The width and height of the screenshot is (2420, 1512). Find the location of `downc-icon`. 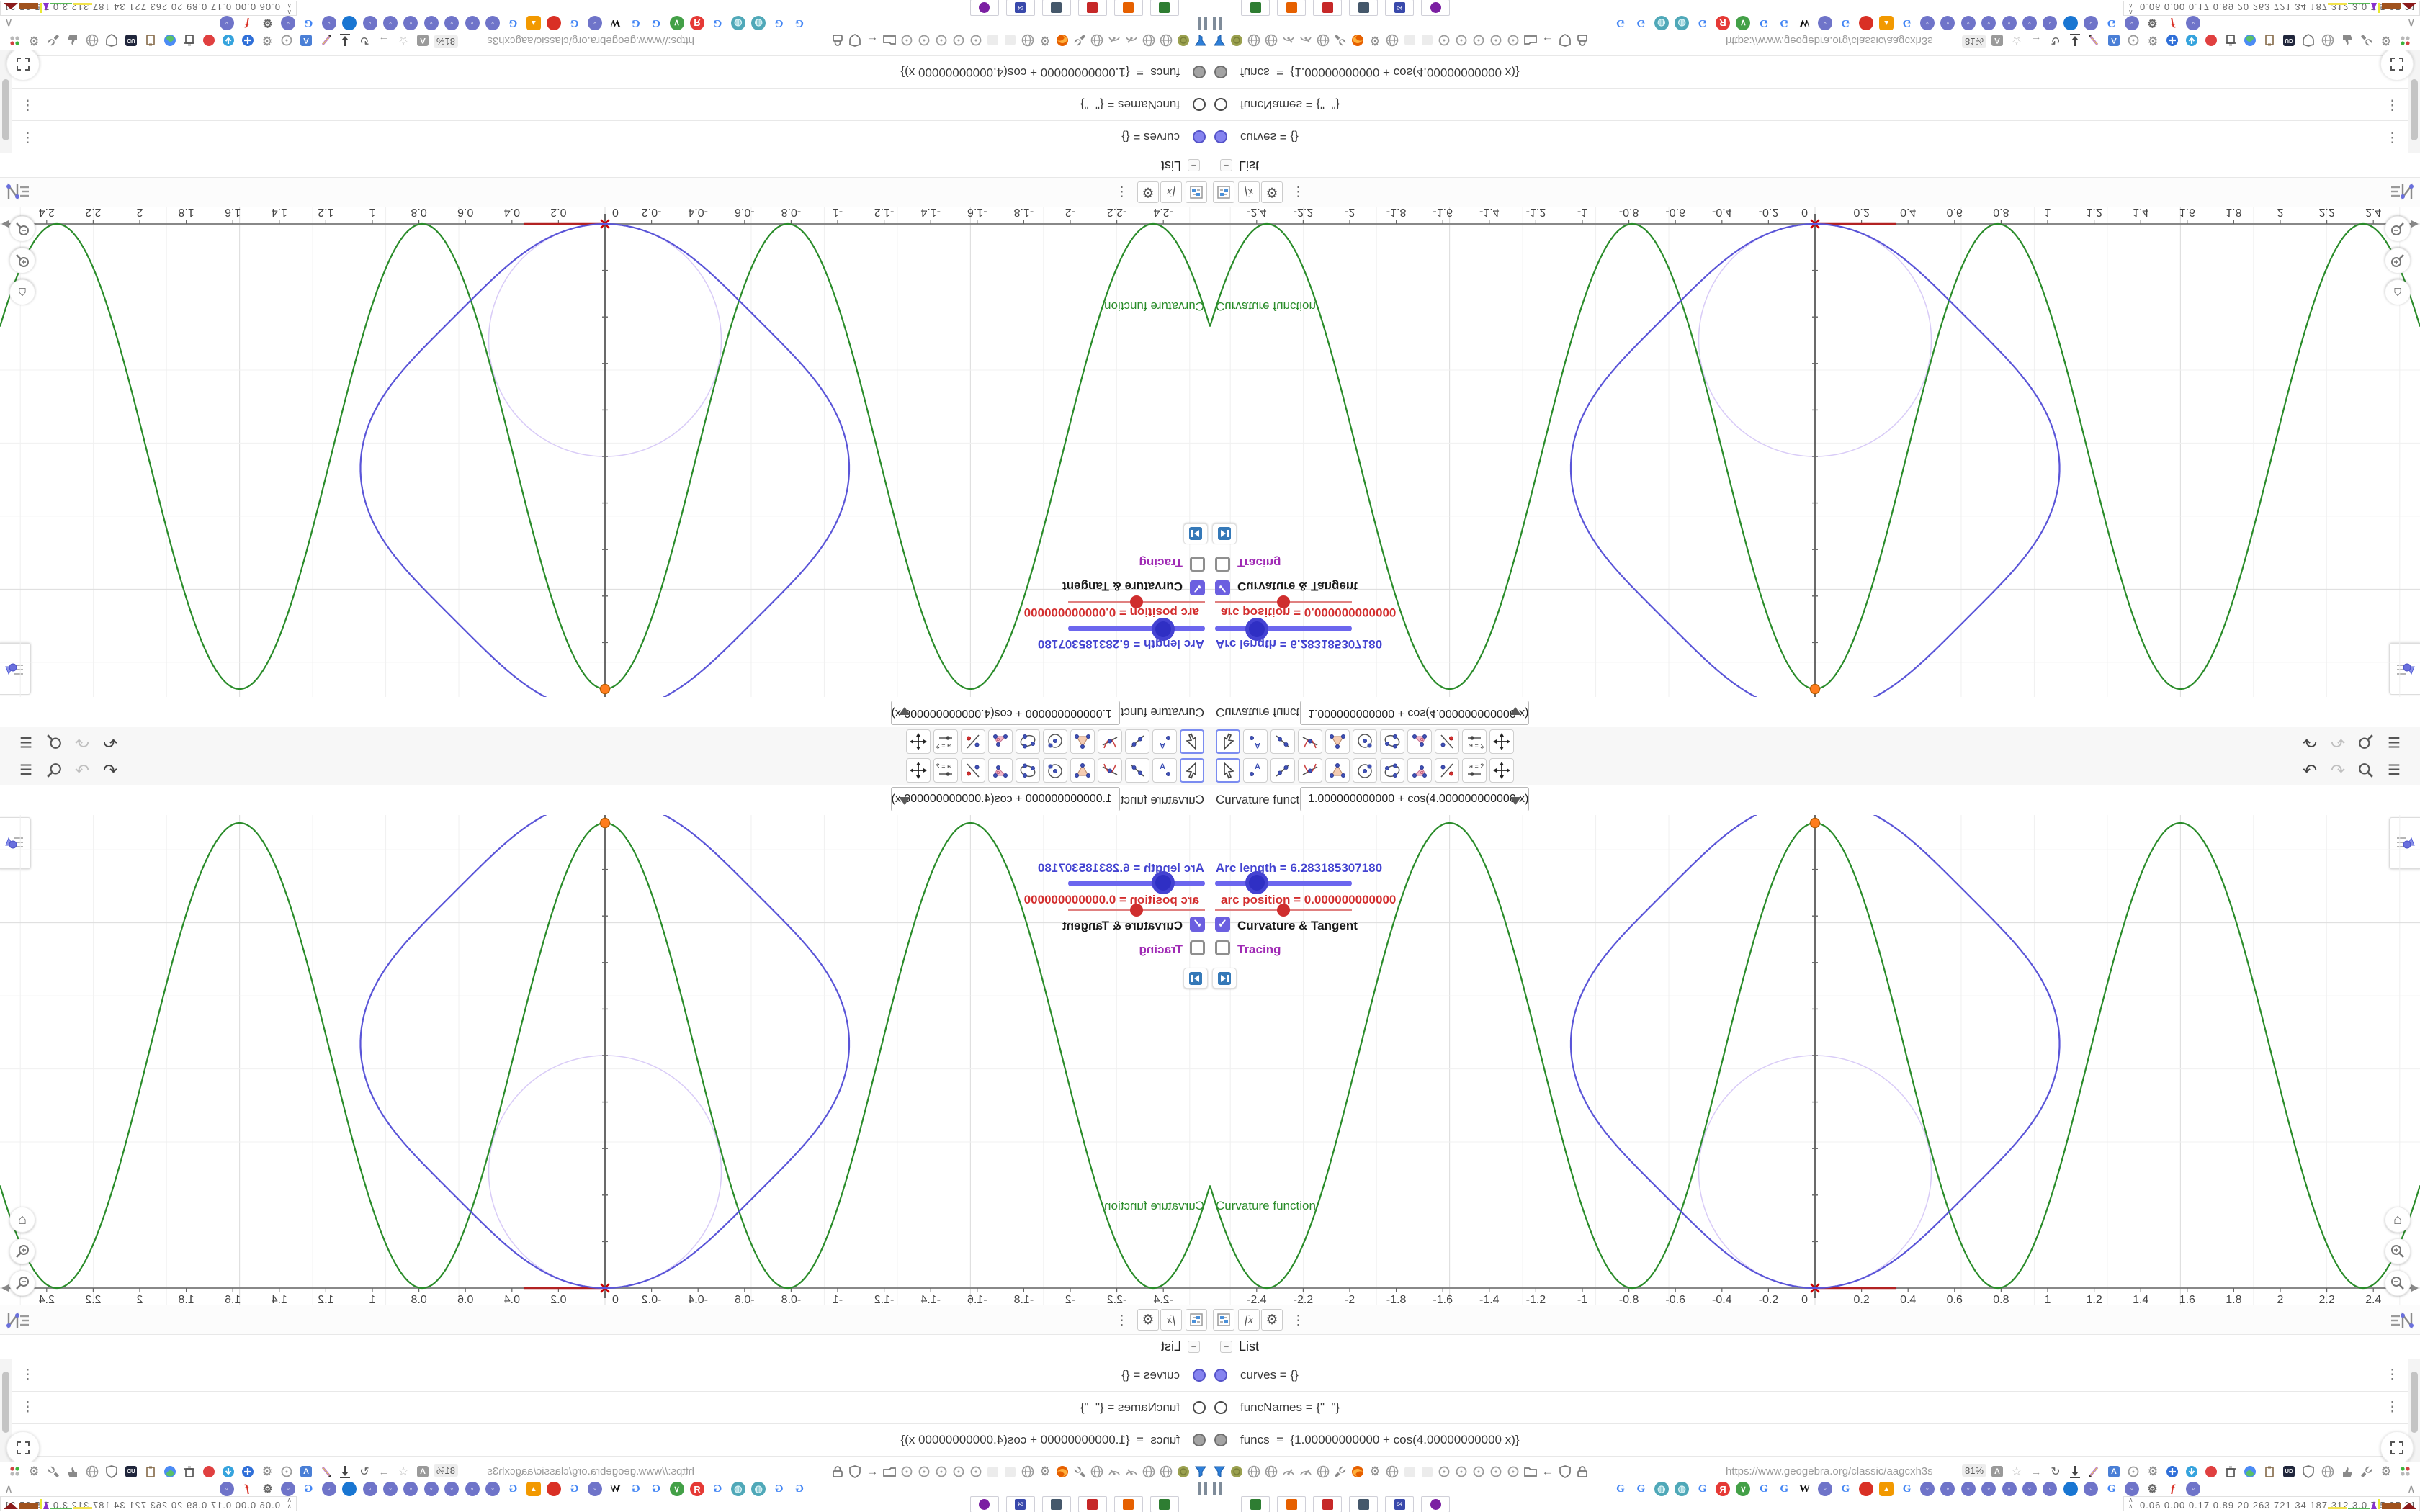

downc-icon is located at coordinates (2192, 40).